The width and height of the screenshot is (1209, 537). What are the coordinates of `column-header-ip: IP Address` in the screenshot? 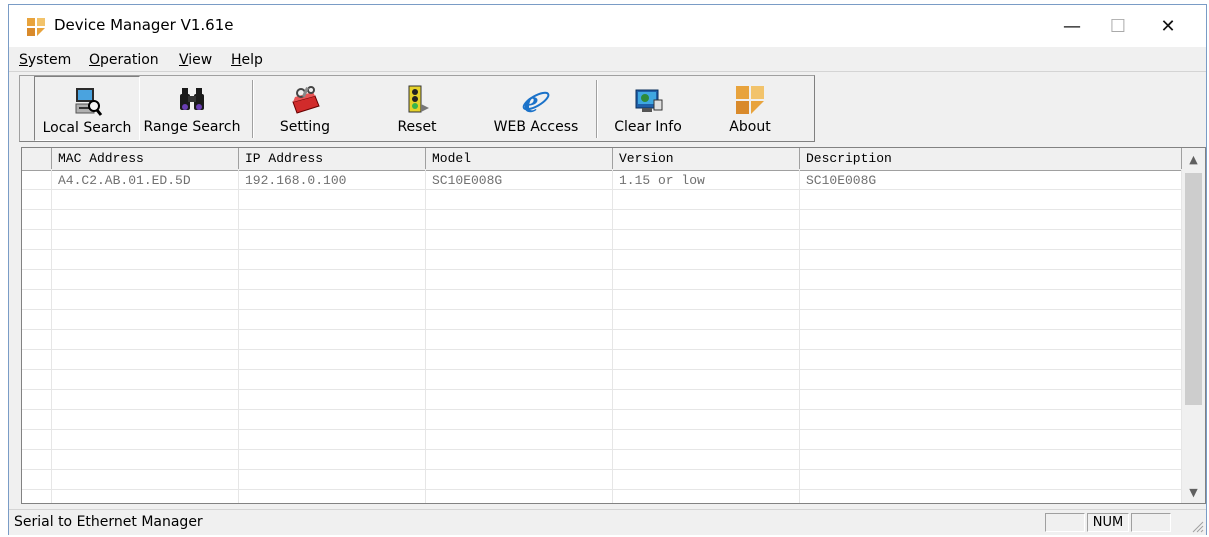 It's located at (332, 158).